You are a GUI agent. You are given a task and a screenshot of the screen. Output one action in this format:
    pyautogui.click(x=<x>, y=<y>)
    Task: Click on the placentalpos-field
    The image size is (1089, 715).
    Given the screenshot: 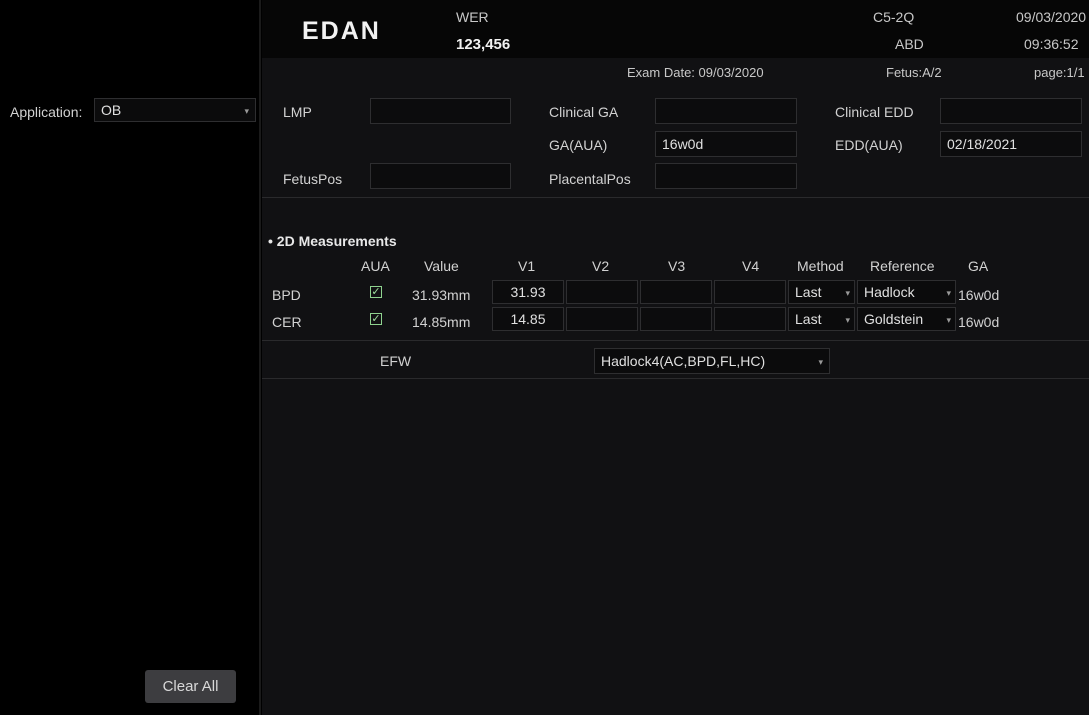 What is the action you would take?
    pyautogui.click(x=726, y=176)
    